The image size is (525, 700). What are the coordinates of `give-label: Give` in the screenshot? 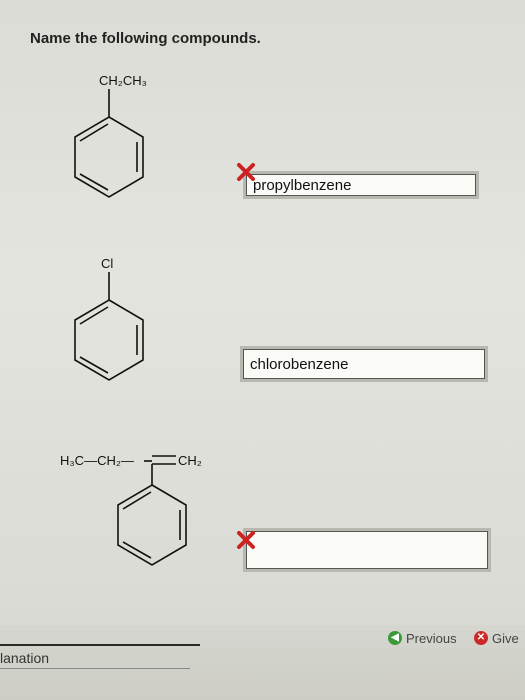 It's located at (505, 638).